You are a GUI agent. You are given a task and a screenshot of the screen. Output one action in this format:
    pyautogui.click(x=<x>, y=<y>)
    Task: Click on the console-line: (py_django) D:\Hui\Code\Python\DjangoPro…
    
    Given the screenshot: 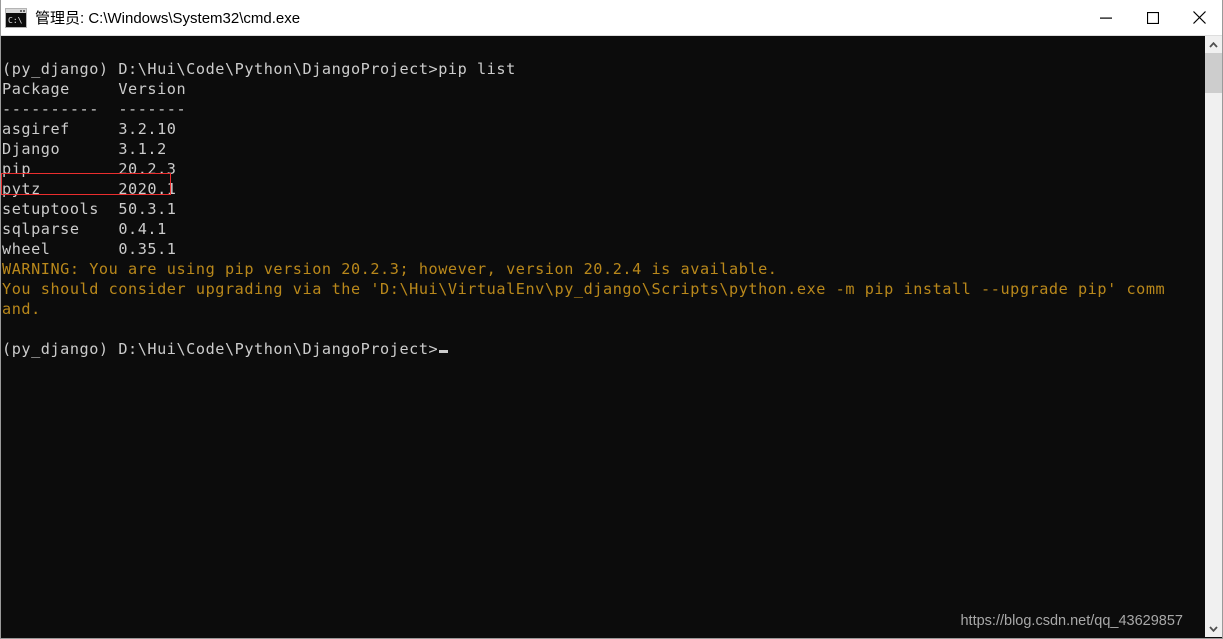 What is the action you would take?
    pyautogui.click(x=259, y=69)
    